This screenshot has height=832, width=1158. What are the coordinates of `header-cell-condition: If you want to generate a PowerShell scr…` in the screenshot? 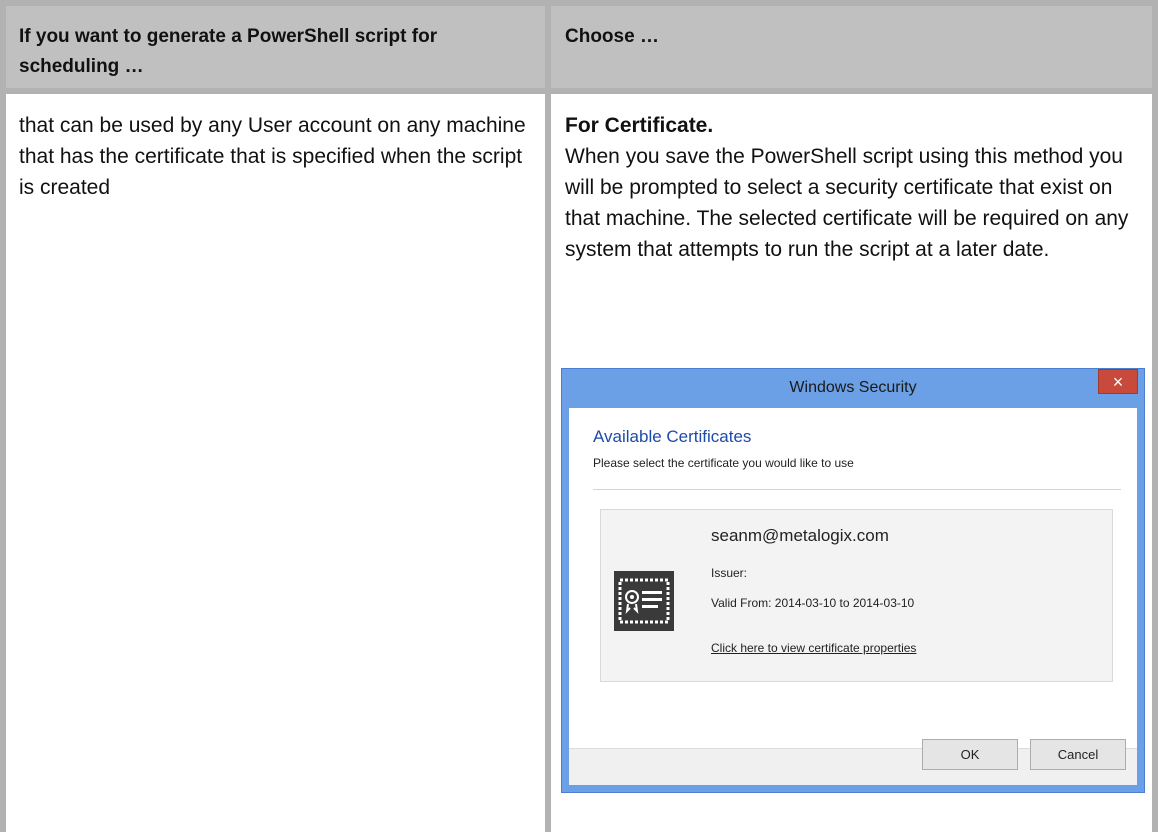 It's located at (228, 51).